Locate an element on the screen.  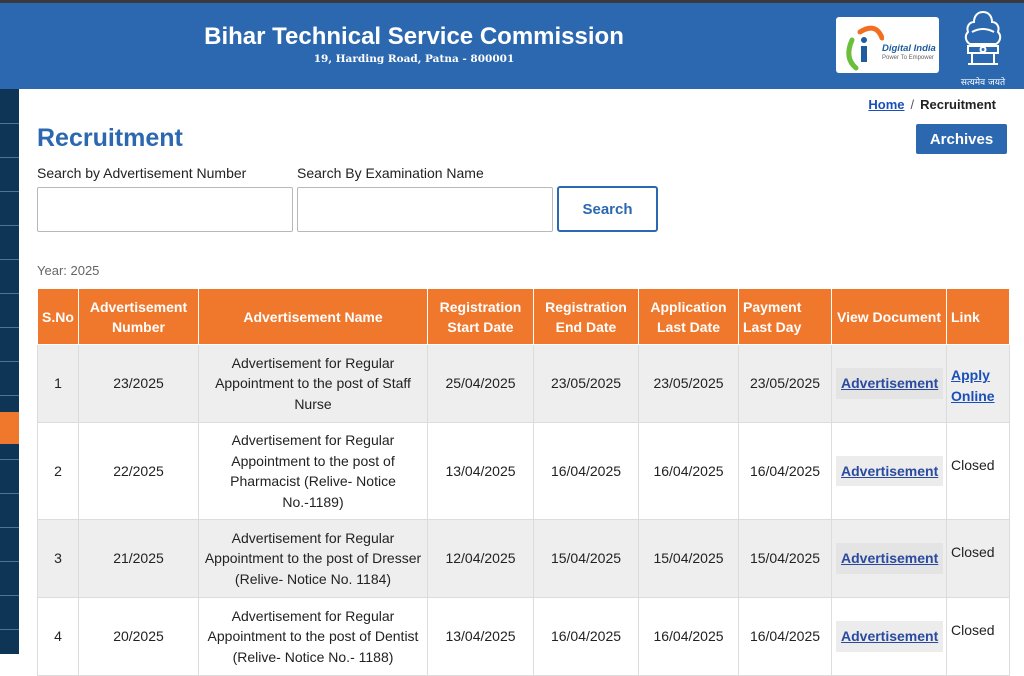
cell-reg-end: 23/05/2025 is located at coordinates (586, 383).